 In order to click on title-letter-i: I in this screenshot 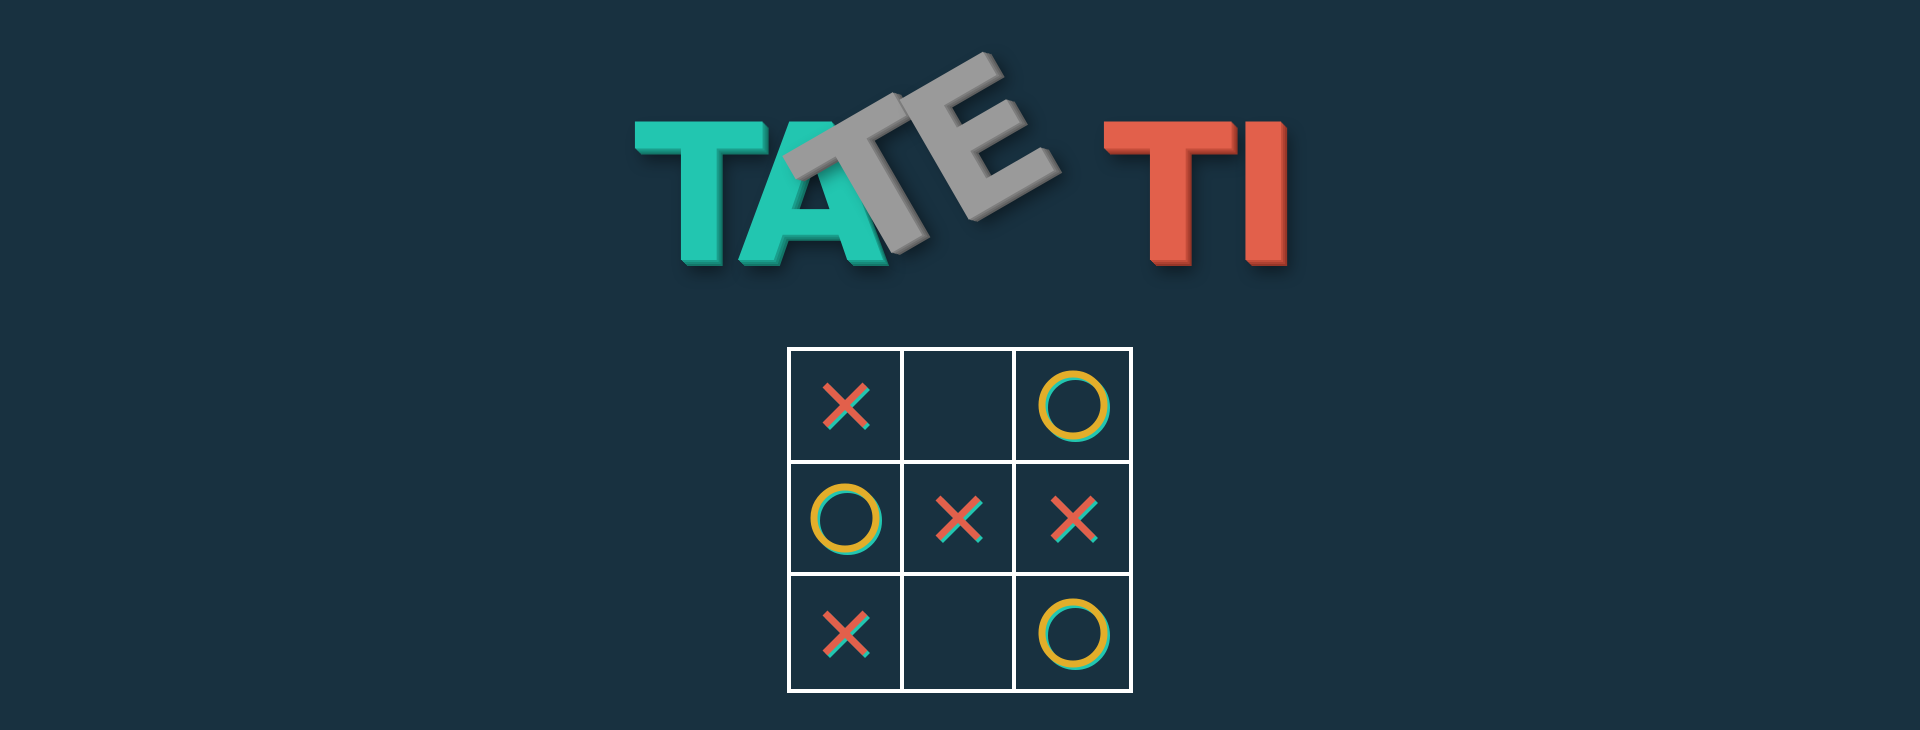, I will do `click(1263, 194)`.